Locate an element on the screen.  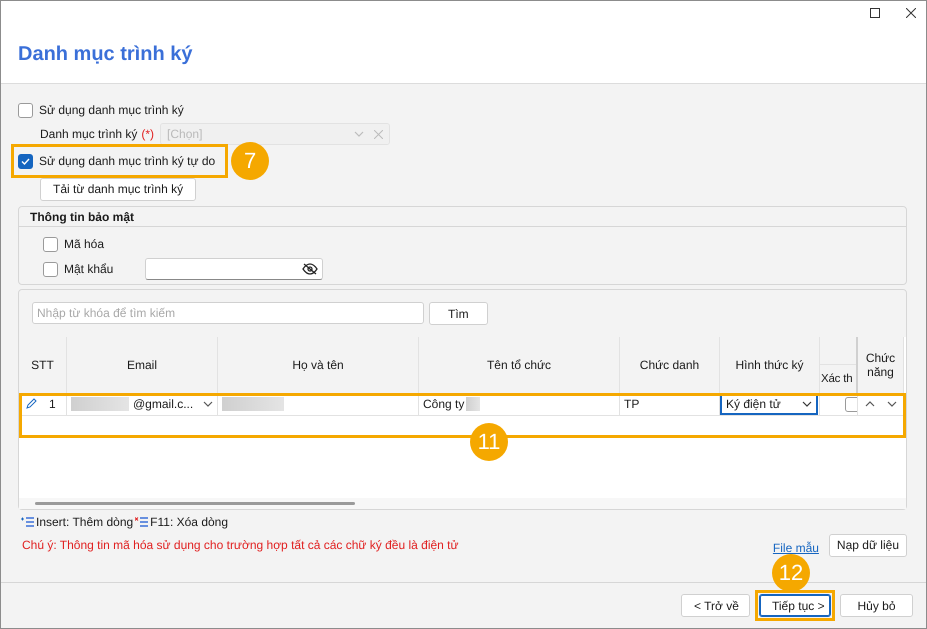
scrollbar-thumb is located at coordinates (195, 503).